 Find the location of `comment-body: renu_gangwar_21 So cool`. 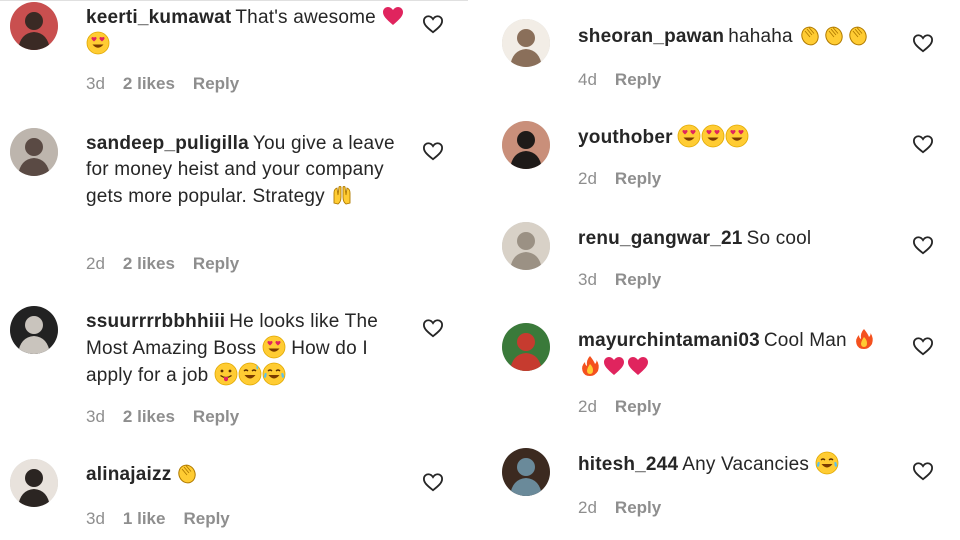

comment-body: renu_gangwar_21 So cool is located at coordinates (739, 239).